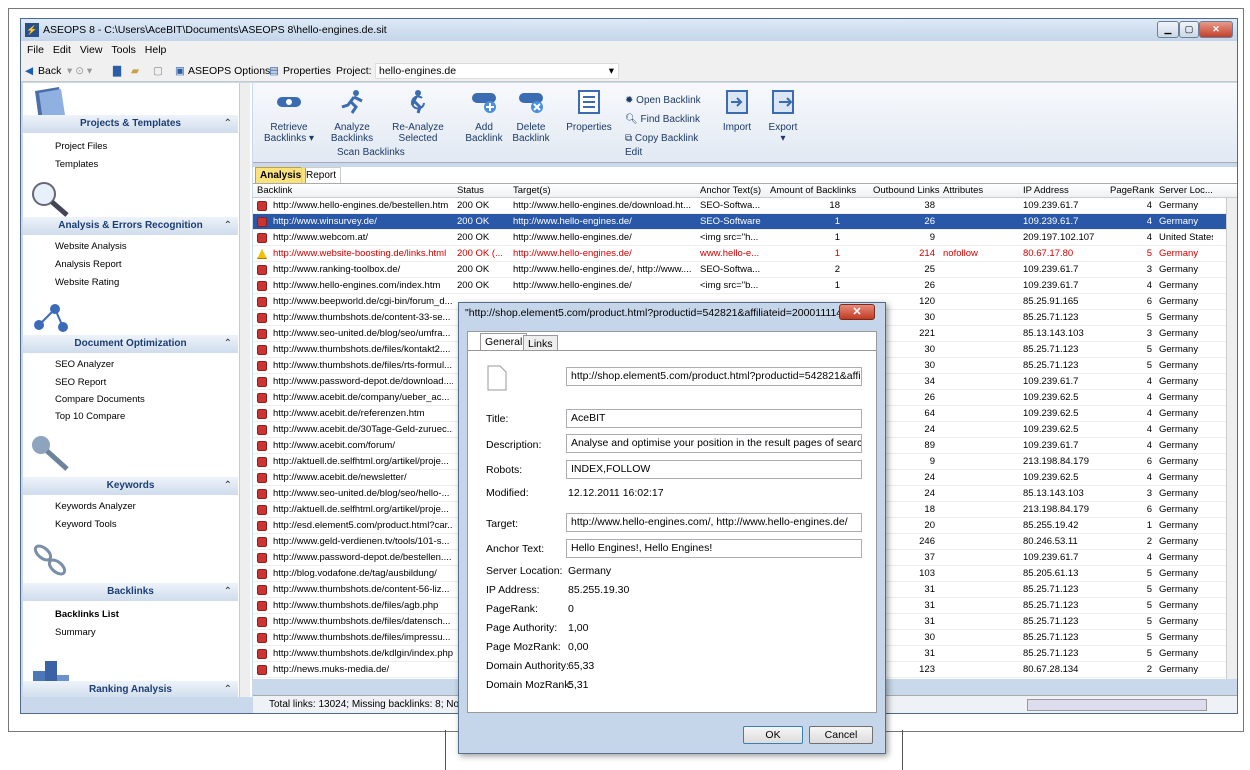  I want to click on section-header: Document Optimization ⌃, so click(130, 344).